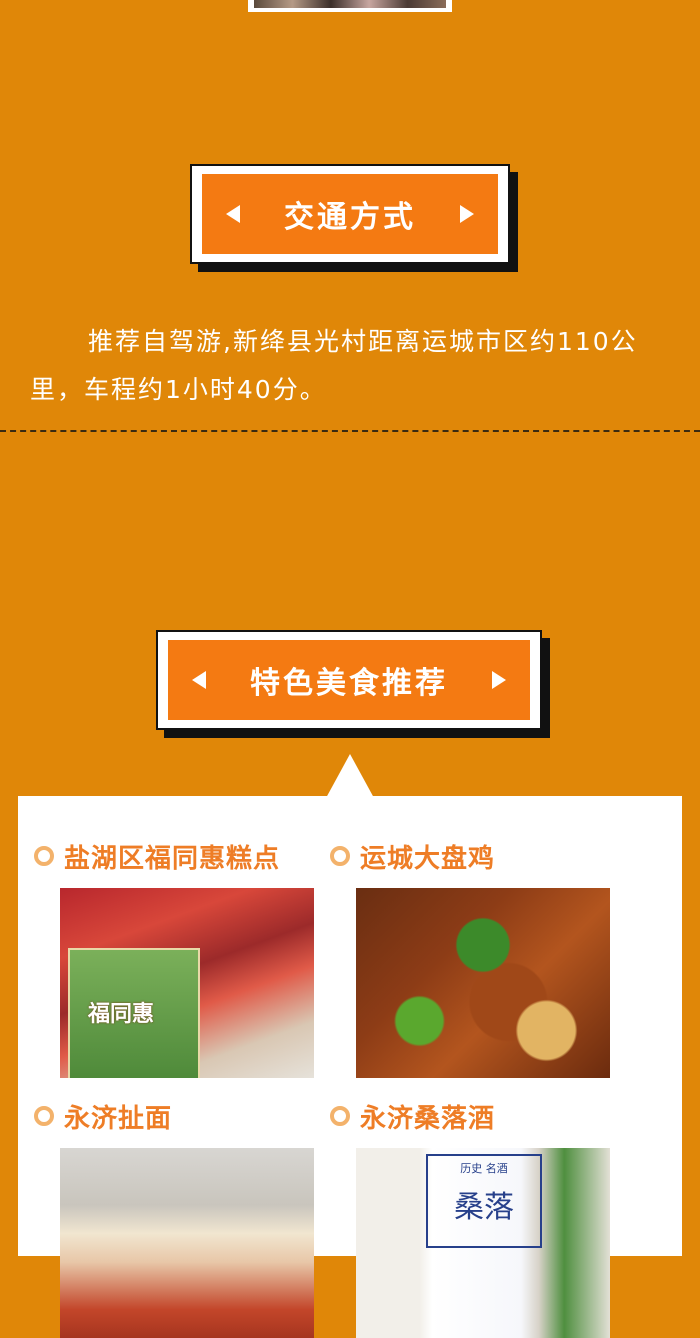  I want to click on transport-paragraph: 推荐自驾游,新绛县光村距离运城市区约110公里，车程约1小时40分。, so click(334, 365).